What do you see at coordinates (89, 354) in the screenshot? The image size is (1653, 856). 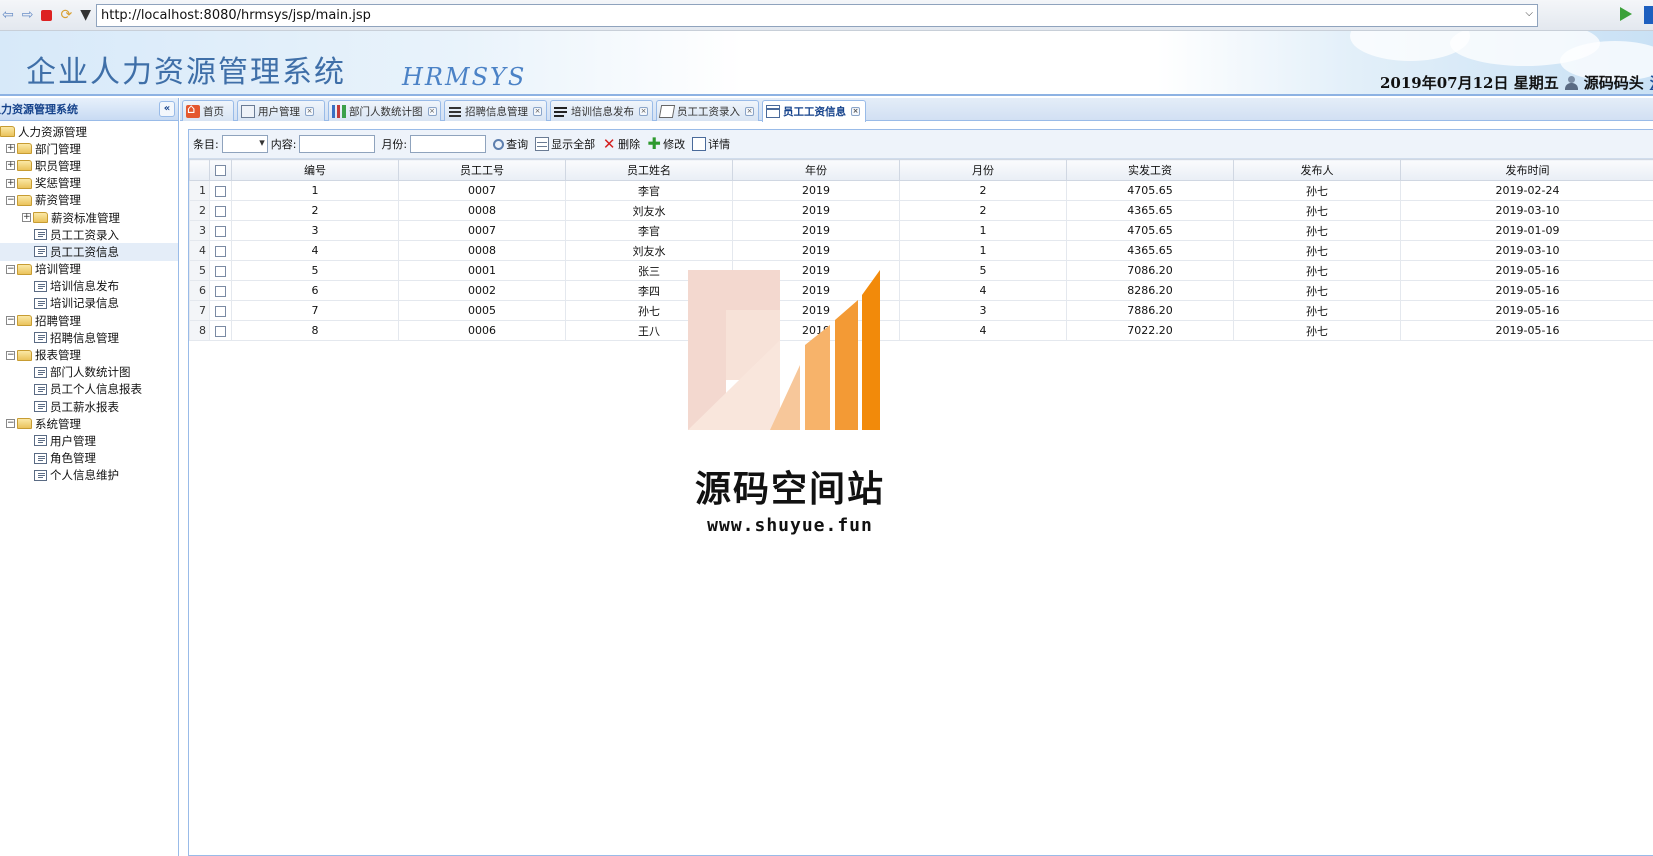 I see `sidebar-item: − 报表管理` at bounding box center [89, 354].